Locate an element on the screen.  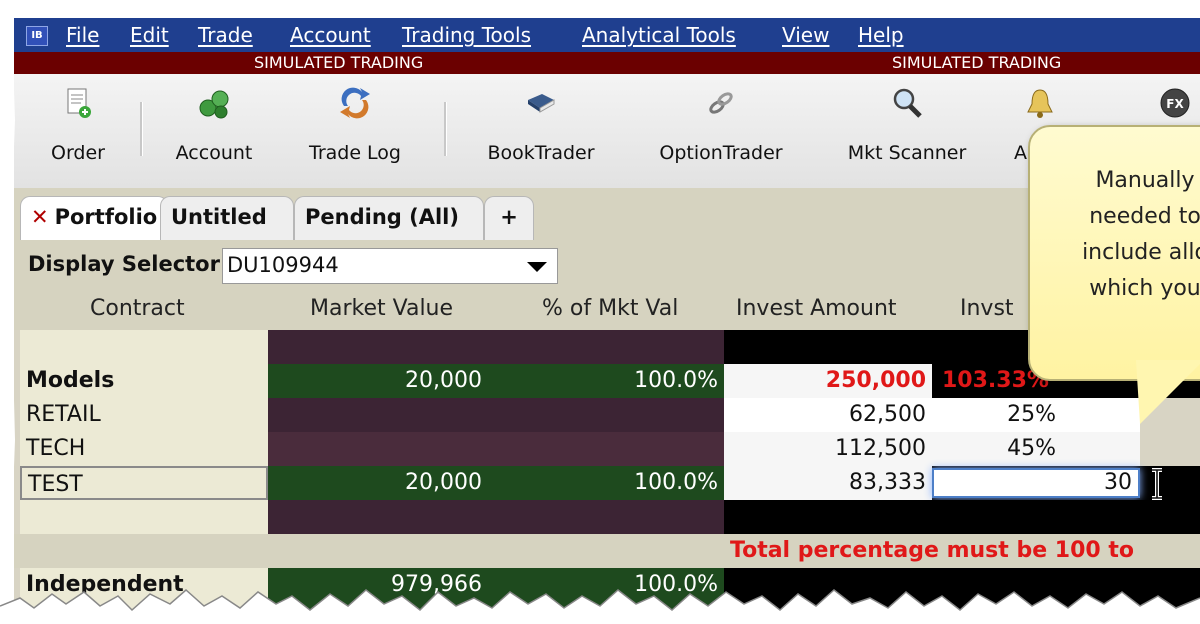
contract-cell: RETAIL is located at coordinates (144, 415).